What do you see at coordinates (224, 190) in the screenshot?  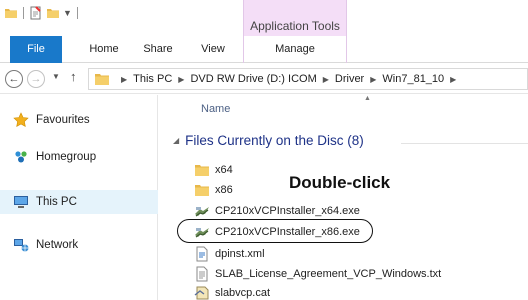 I see `file-name: x86` at bounding box center [224, 190].